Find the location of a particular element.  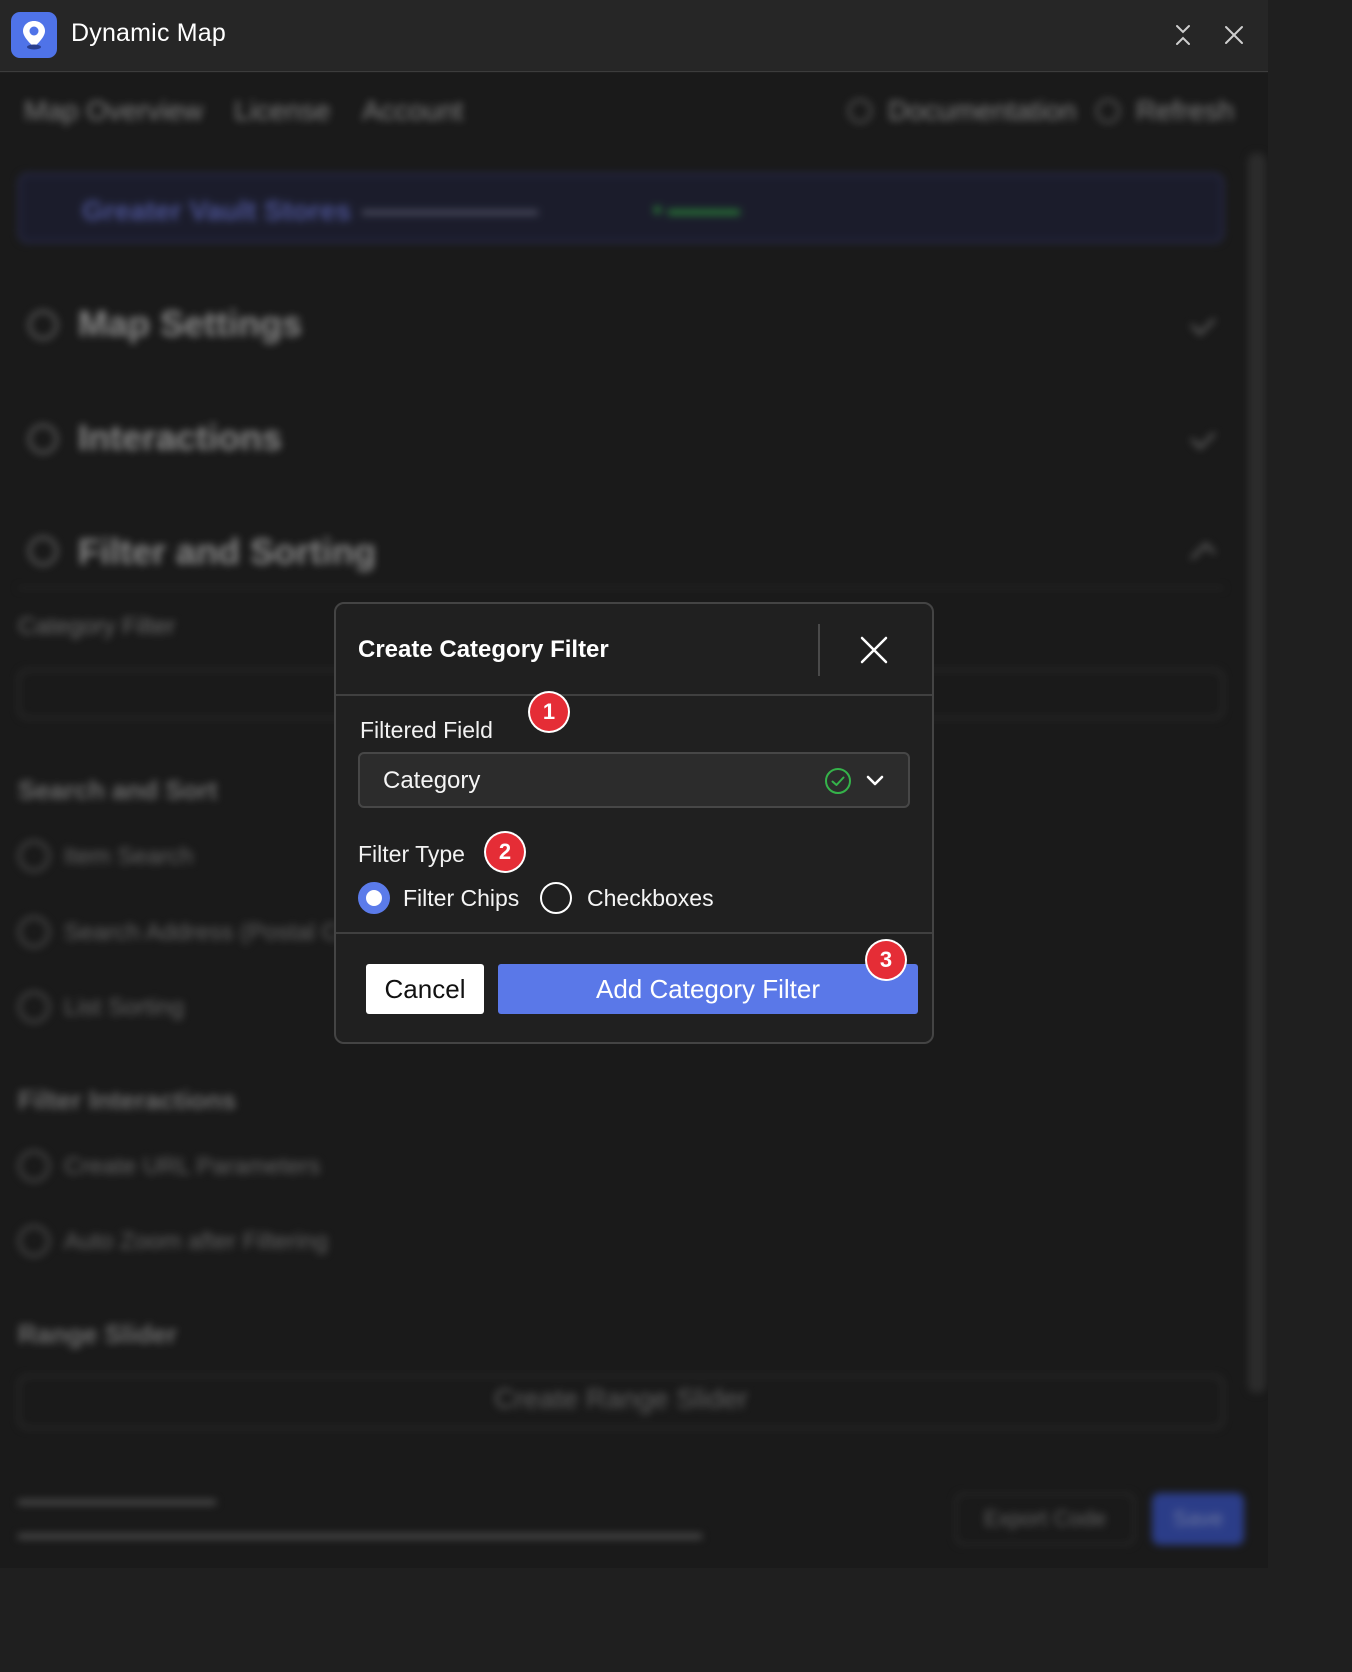

app-title: Dynamic Map is located at coordinates (149, 33).